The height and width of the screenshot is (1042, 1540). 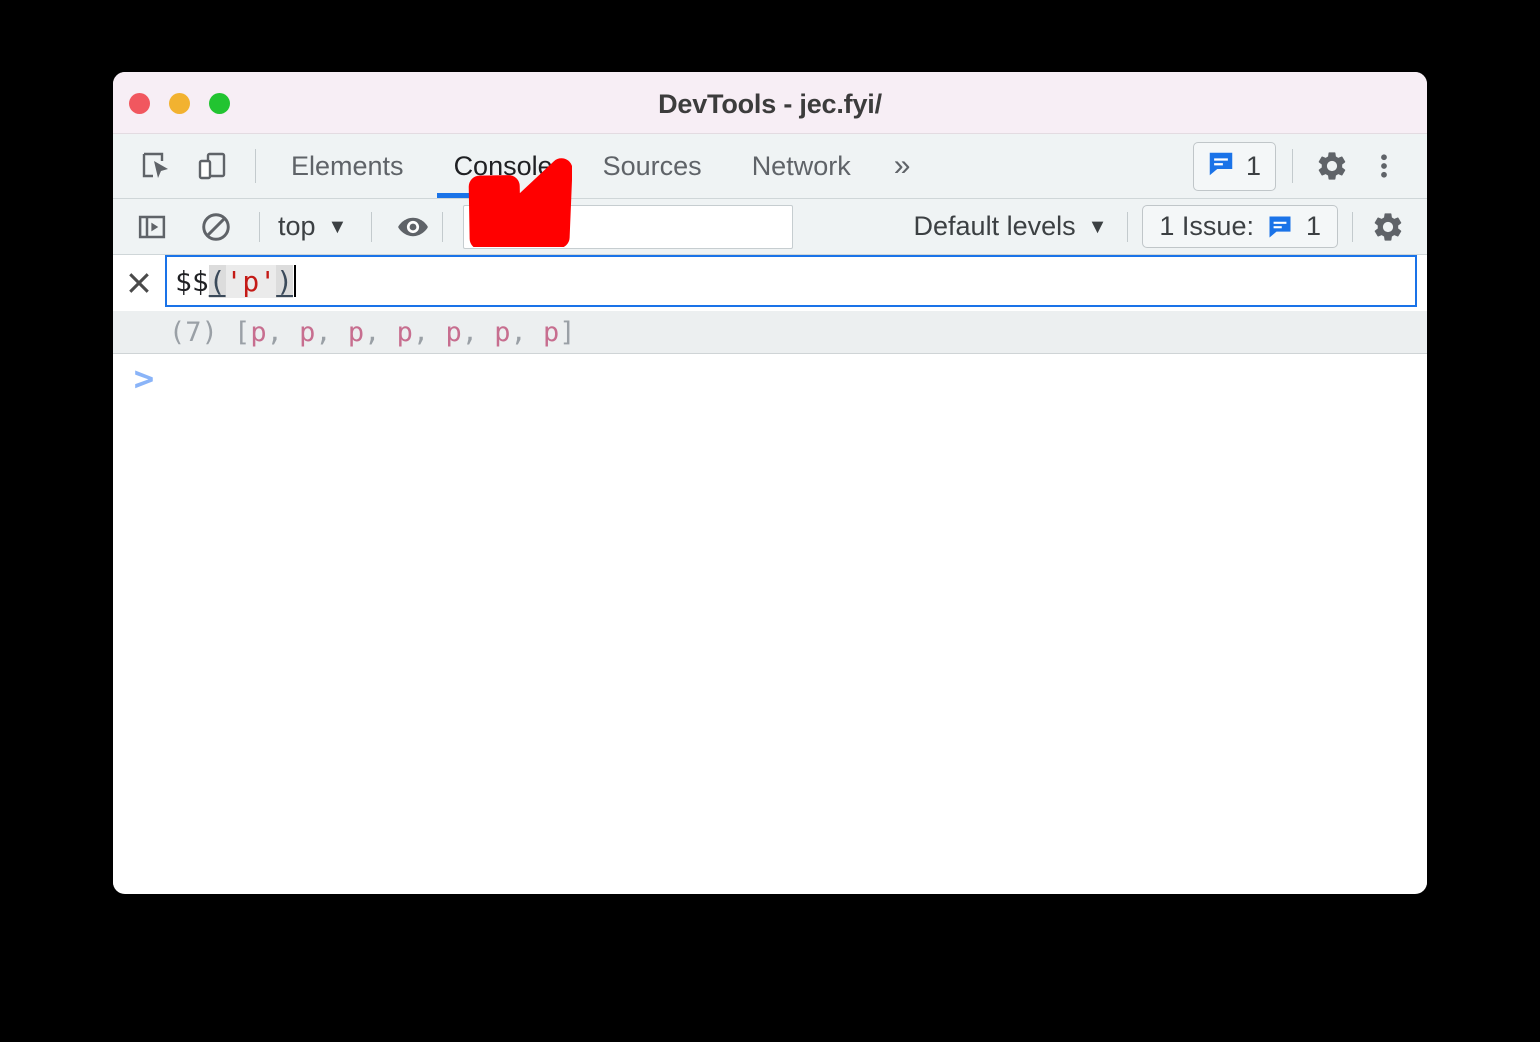 What do you see at coordinates (1292, 166) in the screenshot?
I see `tabbar-right-divider` at bounding box center [1292, 166].